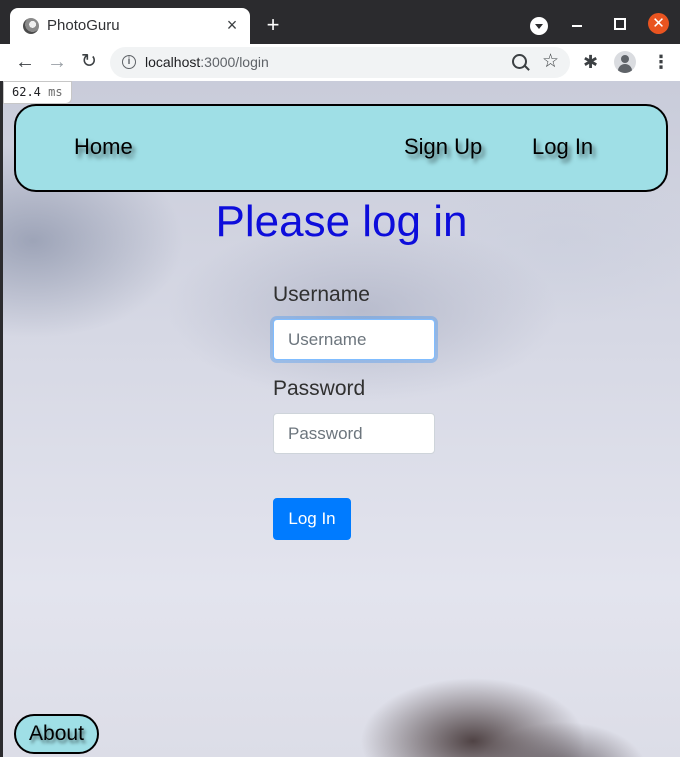  What do you see at coordinates (319, 388) in the screenshot?
I see `password-label: Password` at bounding box center [319, 388].